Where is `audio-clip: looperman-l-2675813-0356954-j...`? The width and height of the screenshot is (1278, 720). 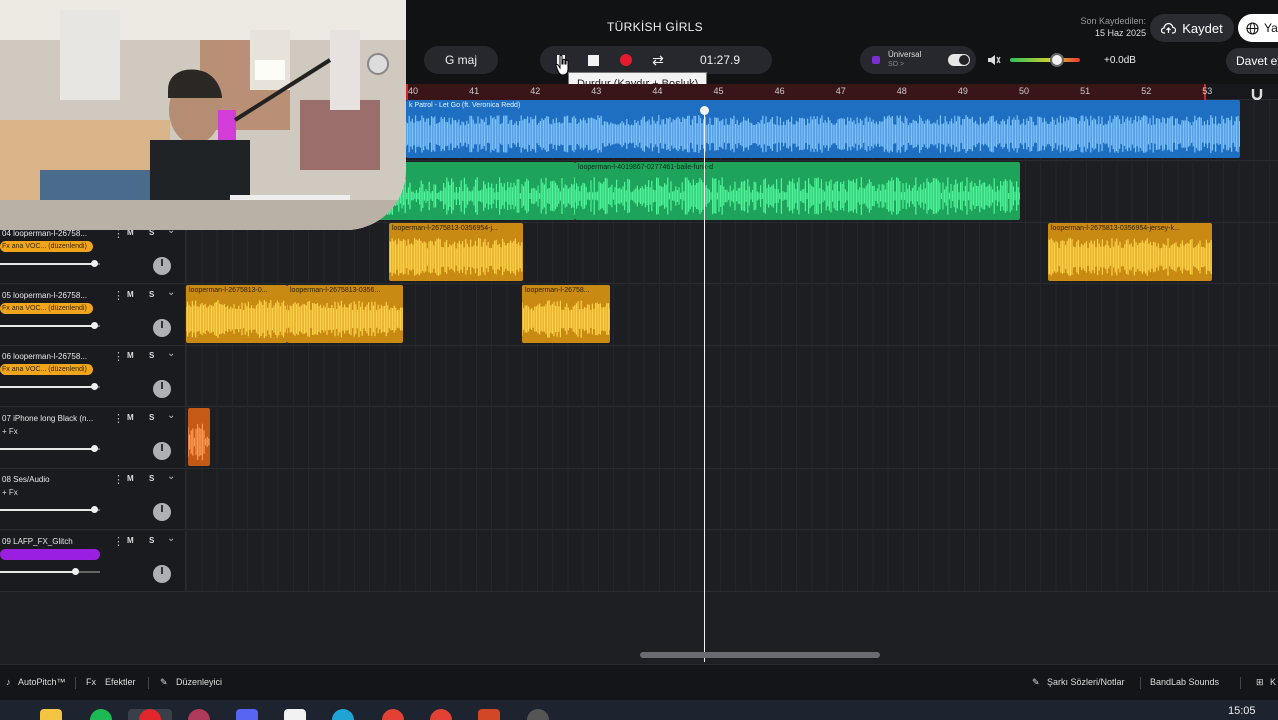 audio-clip: looperman-l-2675813-0356954-j... is located at coordinates (456, 252).